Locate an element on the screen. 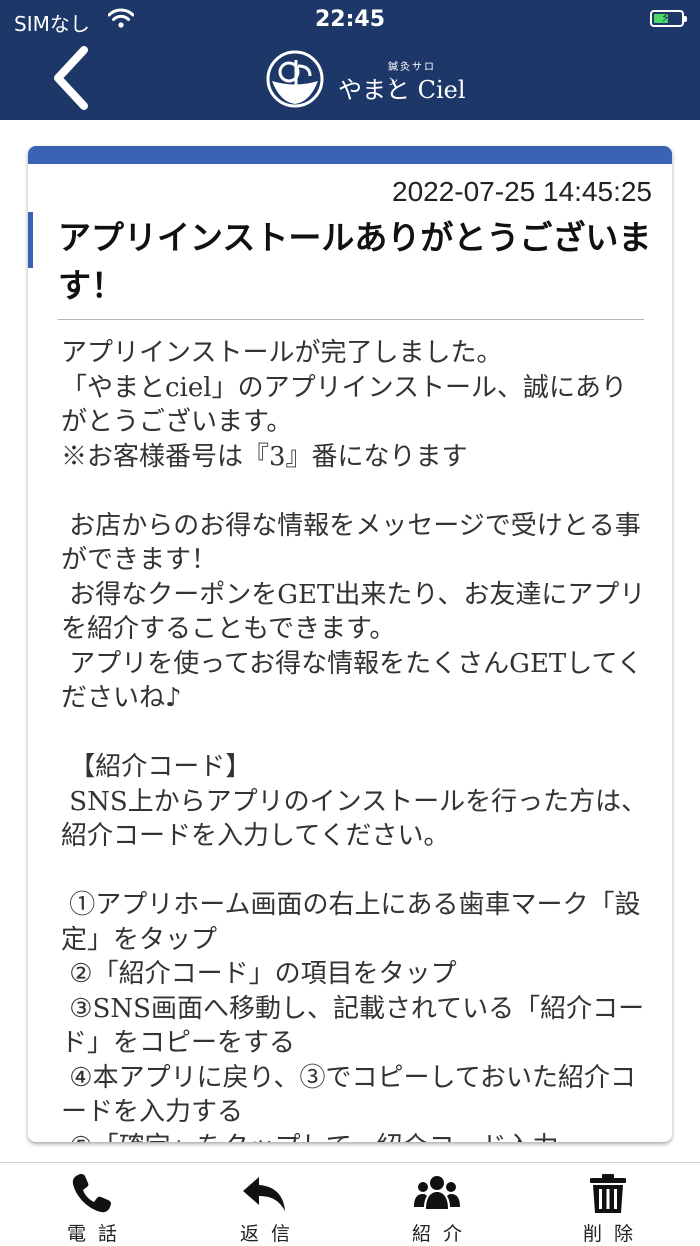  app-header: SIMなし 22:45 ⚡ 鍼灸サロン やまと Ciel is located at coordinates (350, 60).